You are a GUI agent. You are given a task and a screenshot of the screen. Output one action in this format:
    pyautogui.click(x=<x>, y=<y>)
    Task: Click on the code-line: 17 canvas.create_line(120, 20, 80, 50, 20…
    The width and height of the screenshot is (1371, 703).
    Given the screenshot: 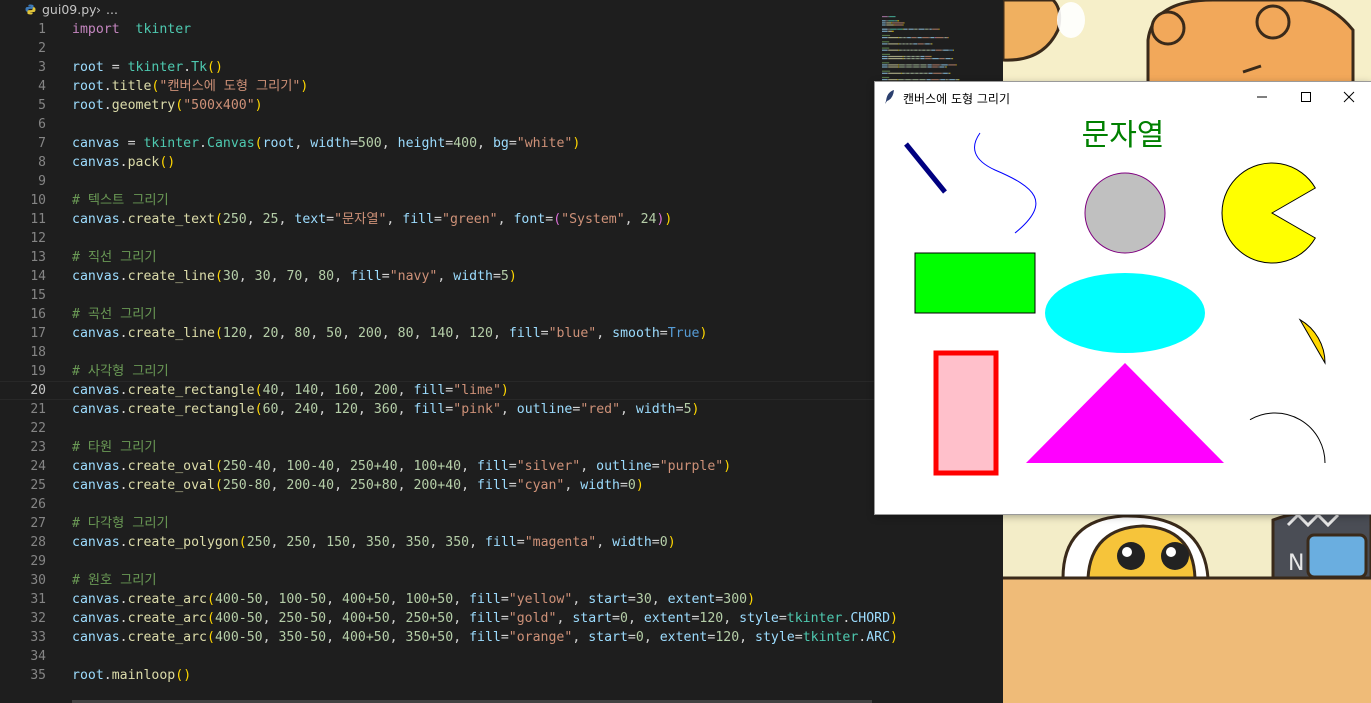 What is the action you would take?
    pyautogui.click(x=440, y=333)
    